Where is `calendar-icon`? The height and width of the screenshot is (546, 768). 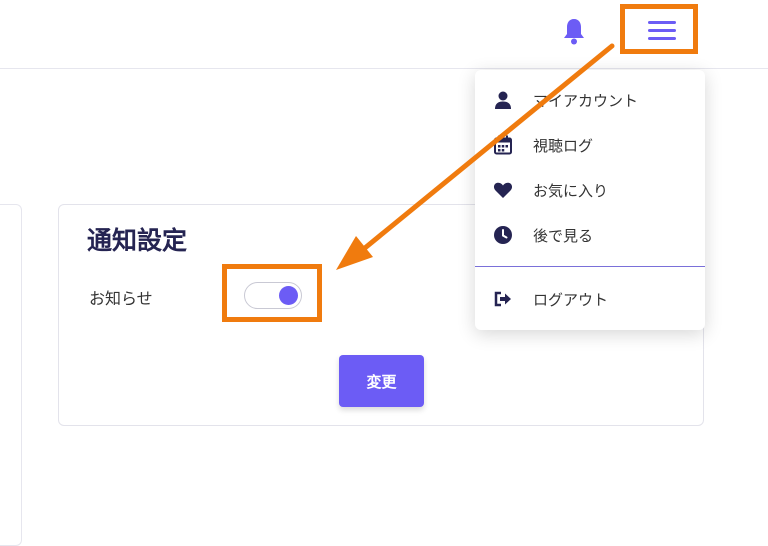 calendar-icon is located at coordinates (503, 145).